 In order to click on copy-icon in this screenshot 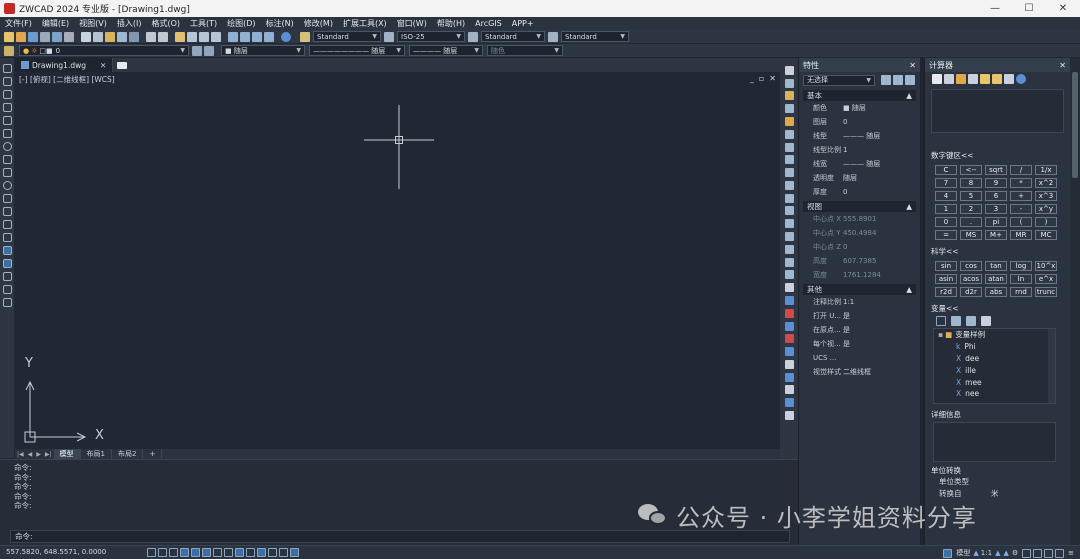, I will do `click(98, 36)`.